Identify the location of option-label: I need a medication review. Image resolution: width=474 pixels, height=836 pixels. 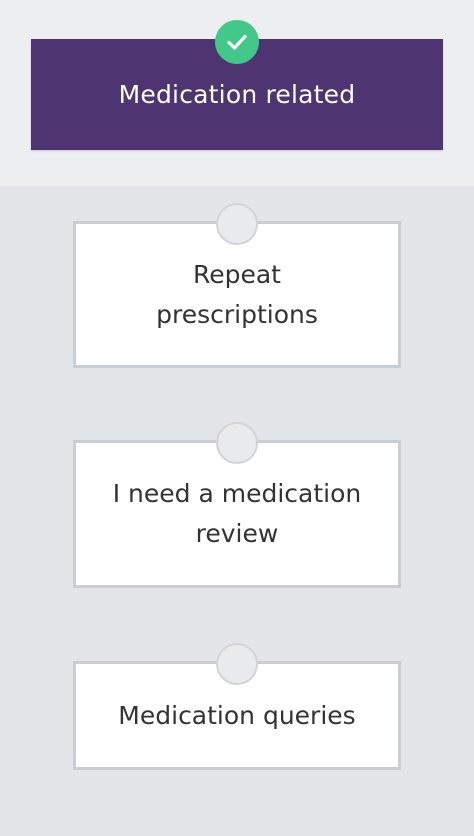
(237, 513).